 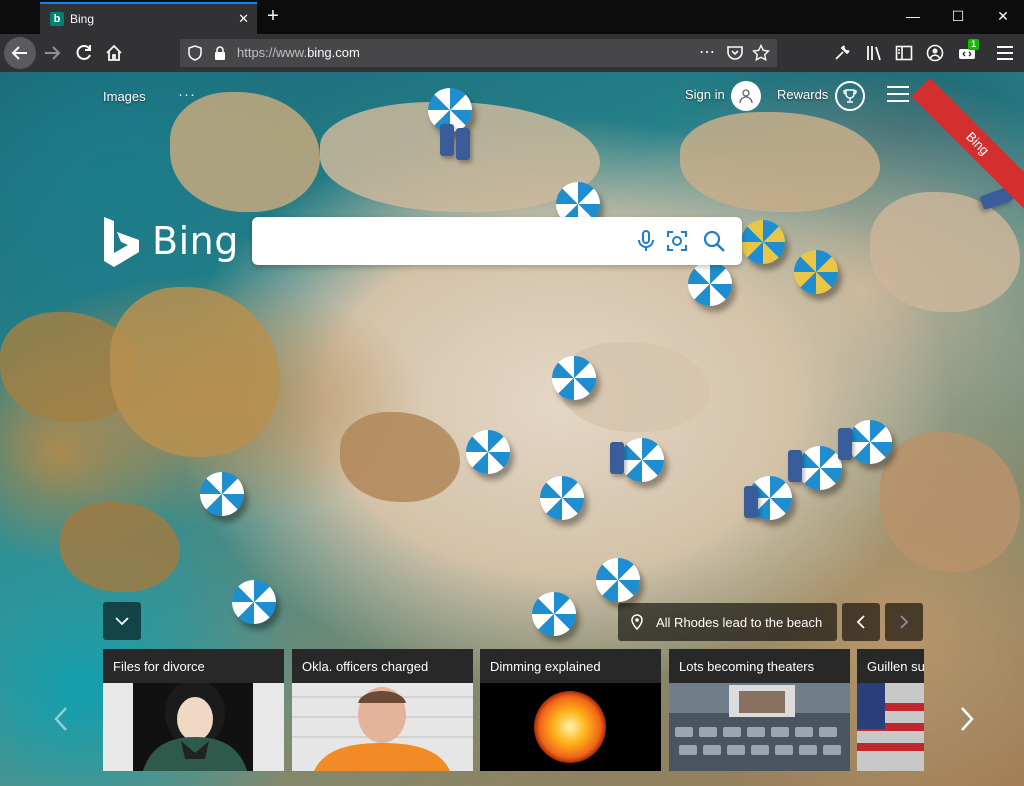 I want to click on news-card: Dimming explained, so click(x=570, y=710).